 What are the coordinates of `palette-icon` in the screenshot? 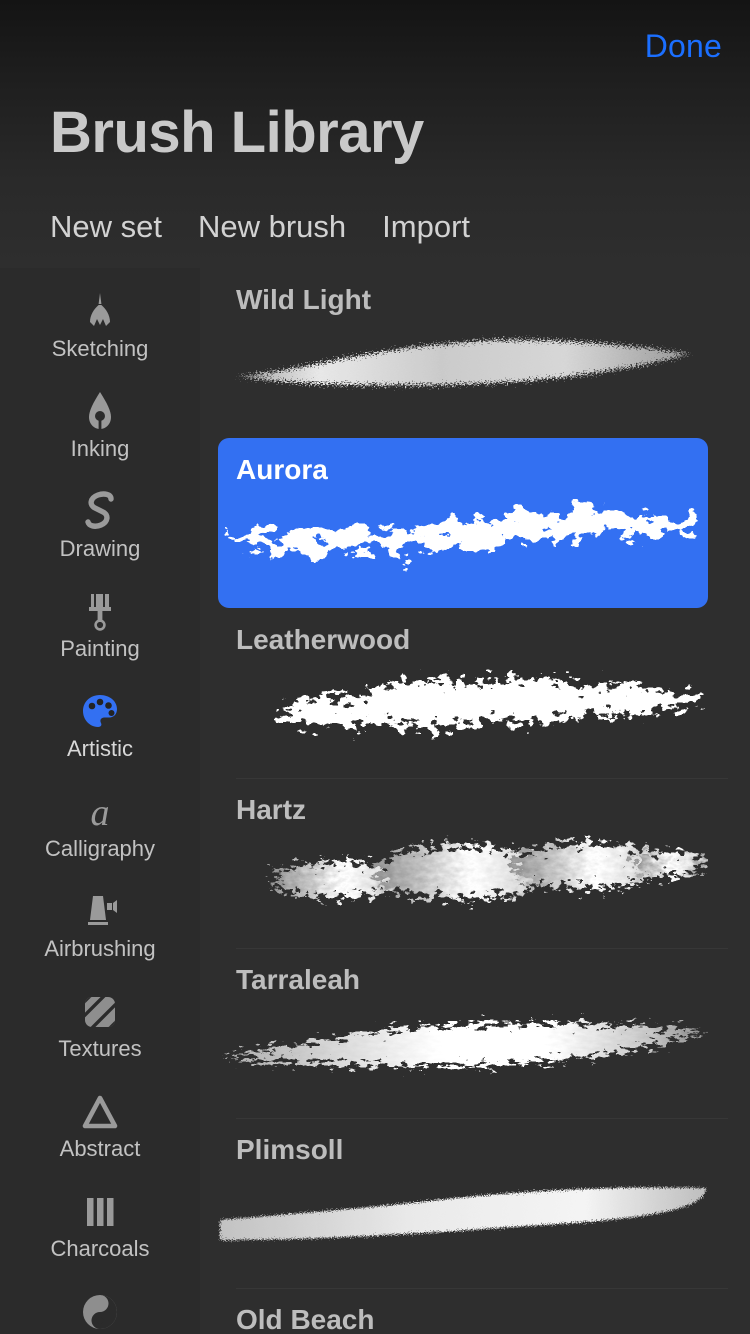 It's located at (100, 712).